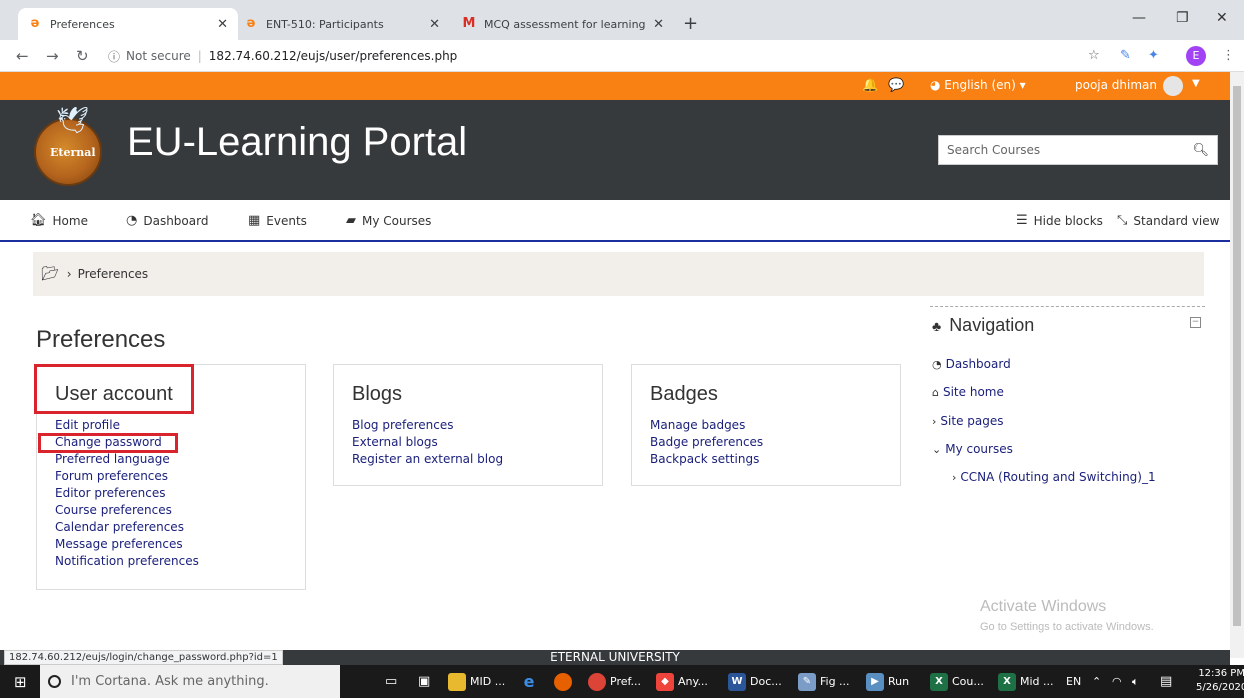  What do you see at coordinates (1200, 150) in the screenshot?
I see `search-icon: 🔍︎` at bounding box center [1200, 150].